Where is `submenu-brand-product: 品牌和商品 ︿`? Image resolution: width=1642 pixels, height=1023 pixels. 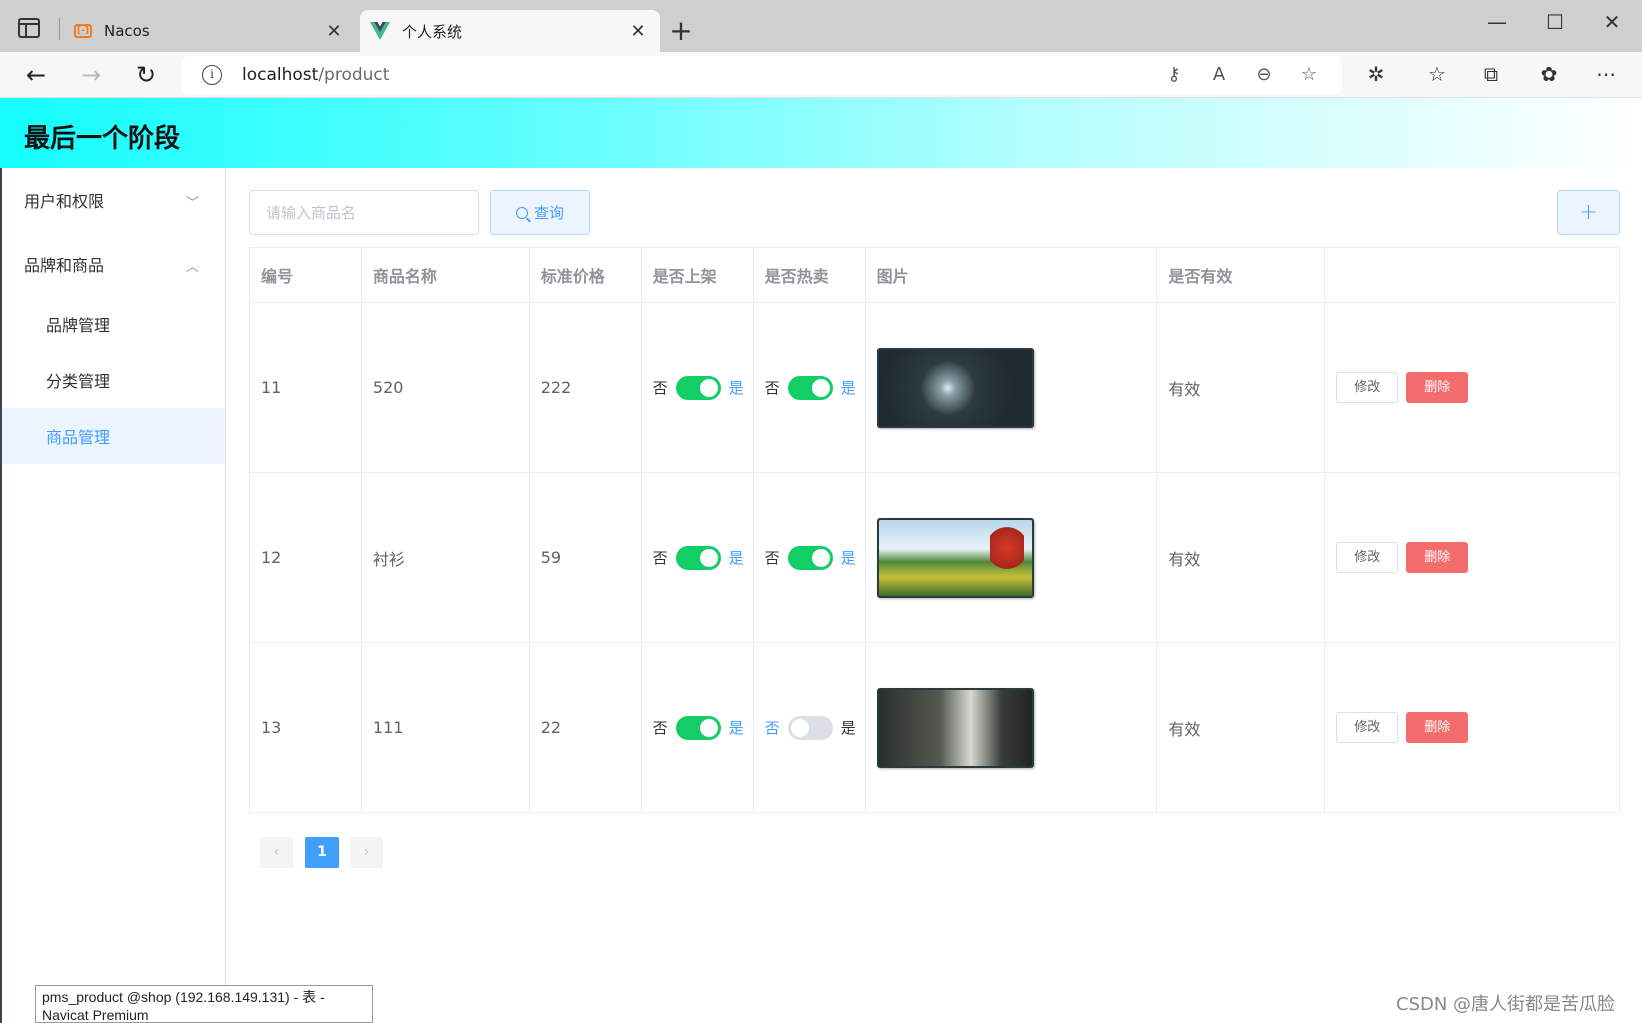 submenu-brand-product: 品牌和商品 ︿ is located at coordinates (112, 264).